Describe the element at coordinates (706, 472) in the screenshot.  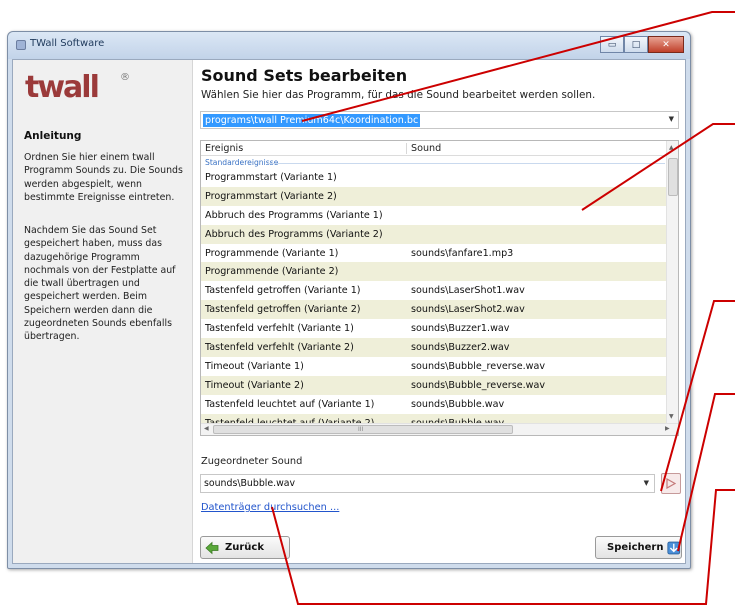
I see `callout-line-save` at that location.